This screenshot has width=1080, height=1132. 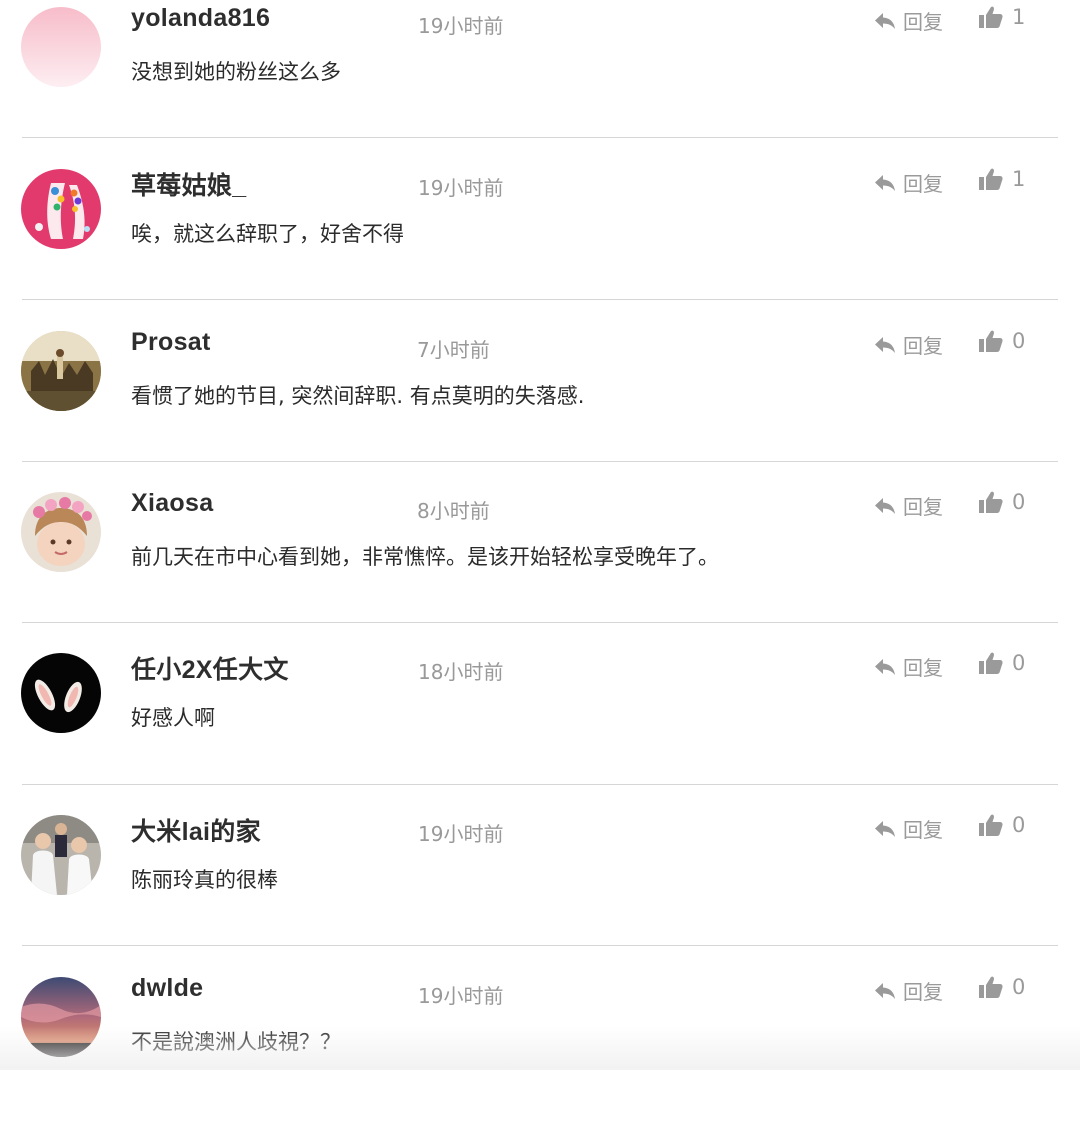 I want to click on comment-text: 没想到她的粉丝这么多, so click(x=236, y=72).